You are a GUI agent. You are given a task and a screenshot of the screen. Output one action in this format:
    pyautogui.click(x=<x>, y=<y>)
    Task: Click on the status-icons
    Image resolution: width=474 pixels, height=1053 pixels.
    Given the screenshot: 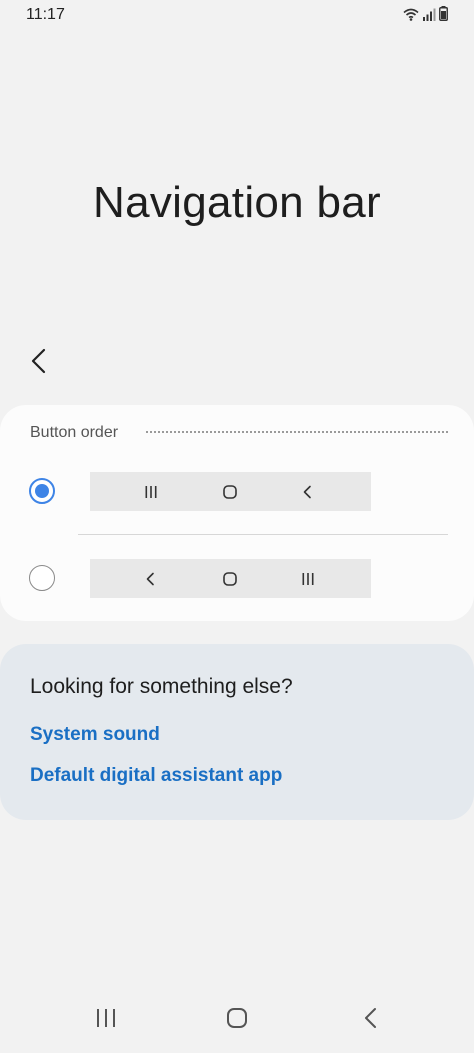 What is the action you would take?
    pyautogui.click(x=425, y=13)
    